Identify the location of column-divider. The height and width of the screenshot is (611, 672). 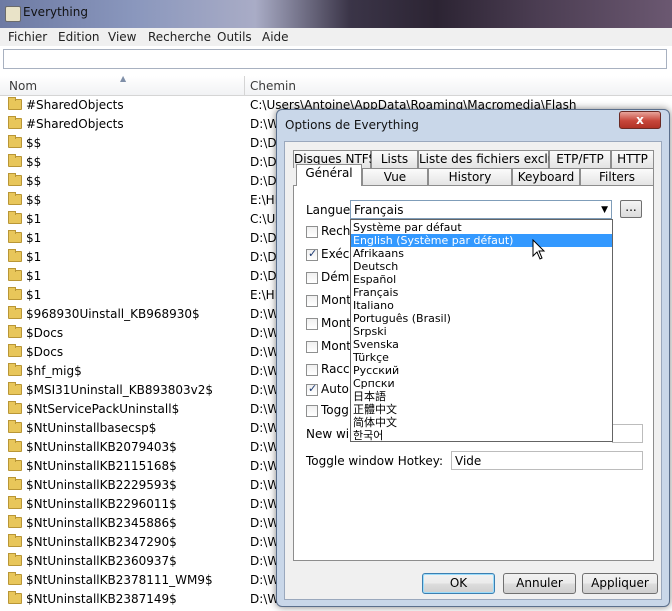
(244, 85).